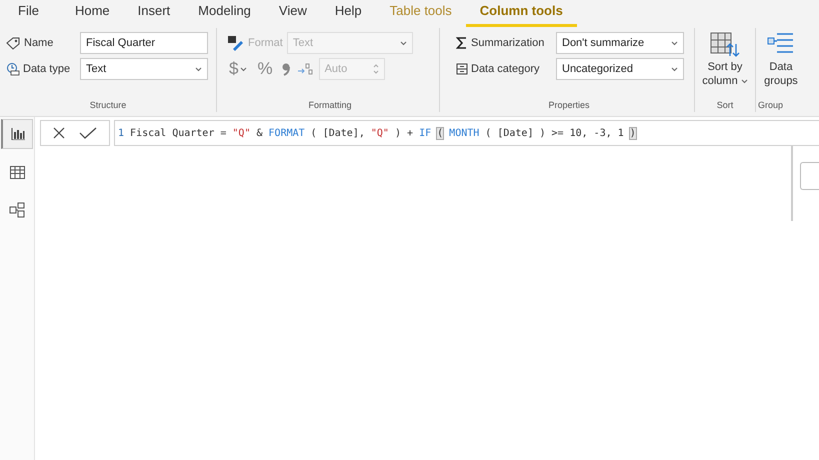 Image resolution: width=819 pixels, height=460 pixels. Describe the element at coordinates (329, 106) in the screenshot. I see `group-label: Formatting` at that location.